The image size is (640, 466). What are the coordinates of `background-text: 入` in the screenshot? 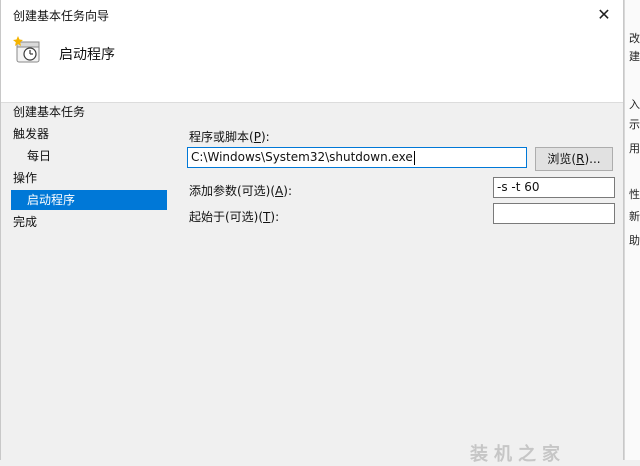 It's located at (634, 104).